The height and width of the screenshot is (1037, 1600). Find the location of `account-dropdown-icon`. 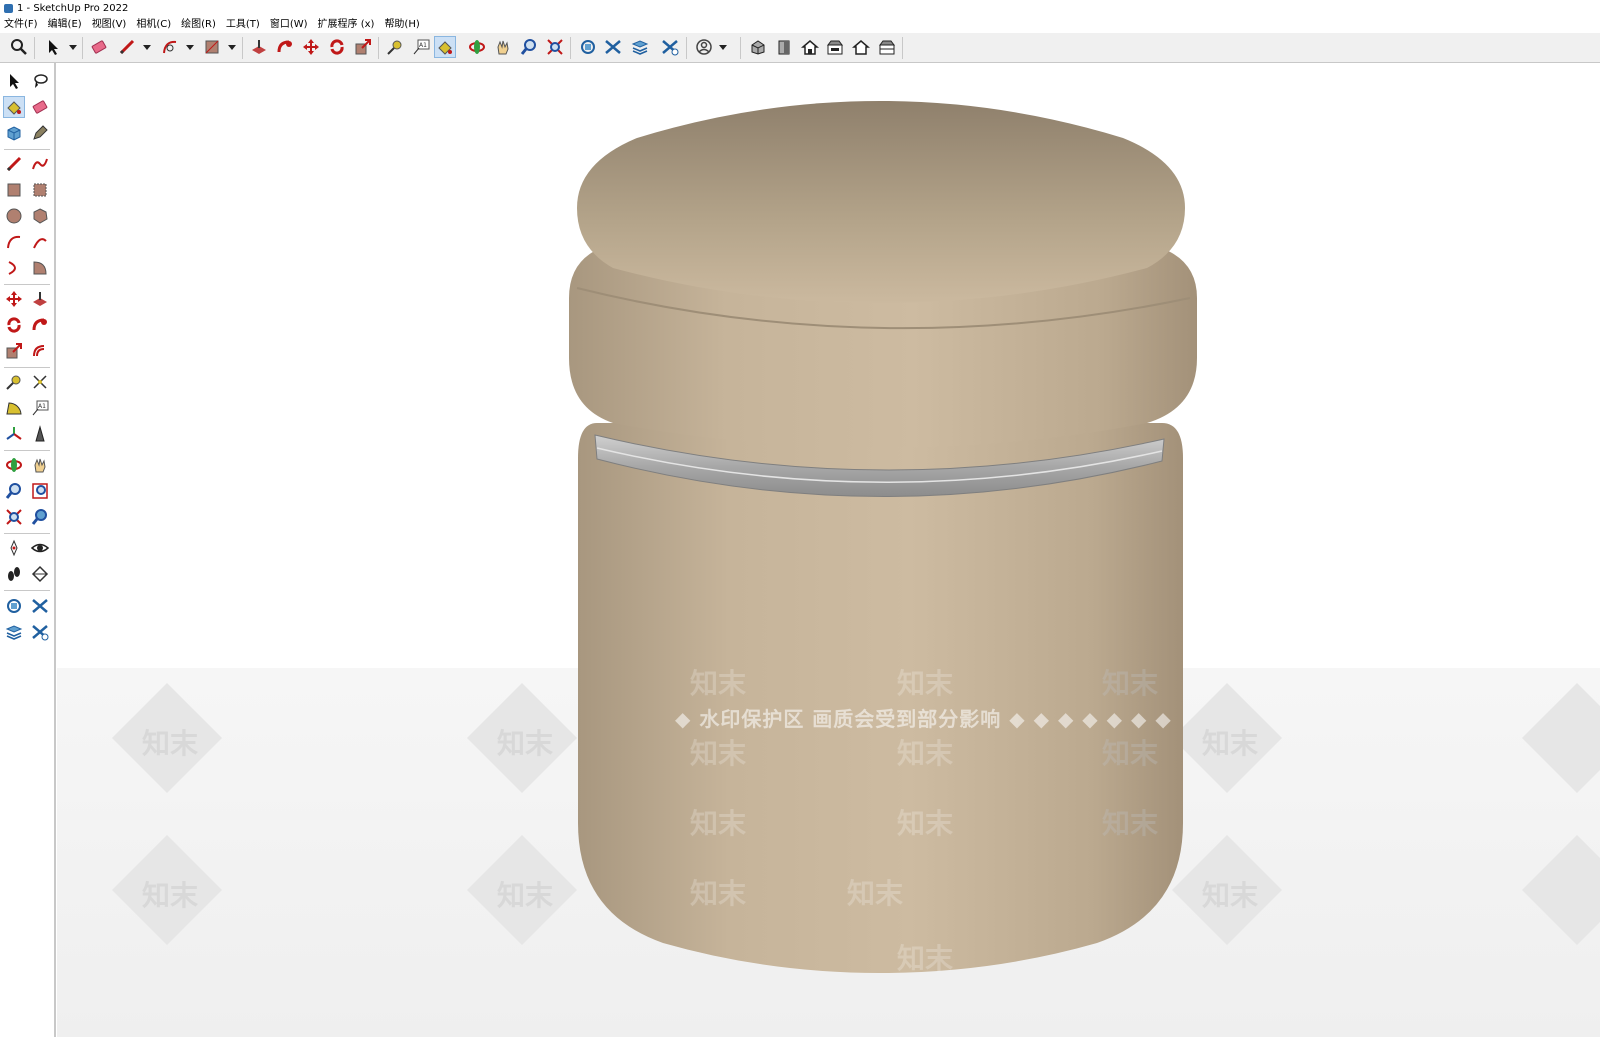

account-dropdown-icon is located at coordinates (723, 47).